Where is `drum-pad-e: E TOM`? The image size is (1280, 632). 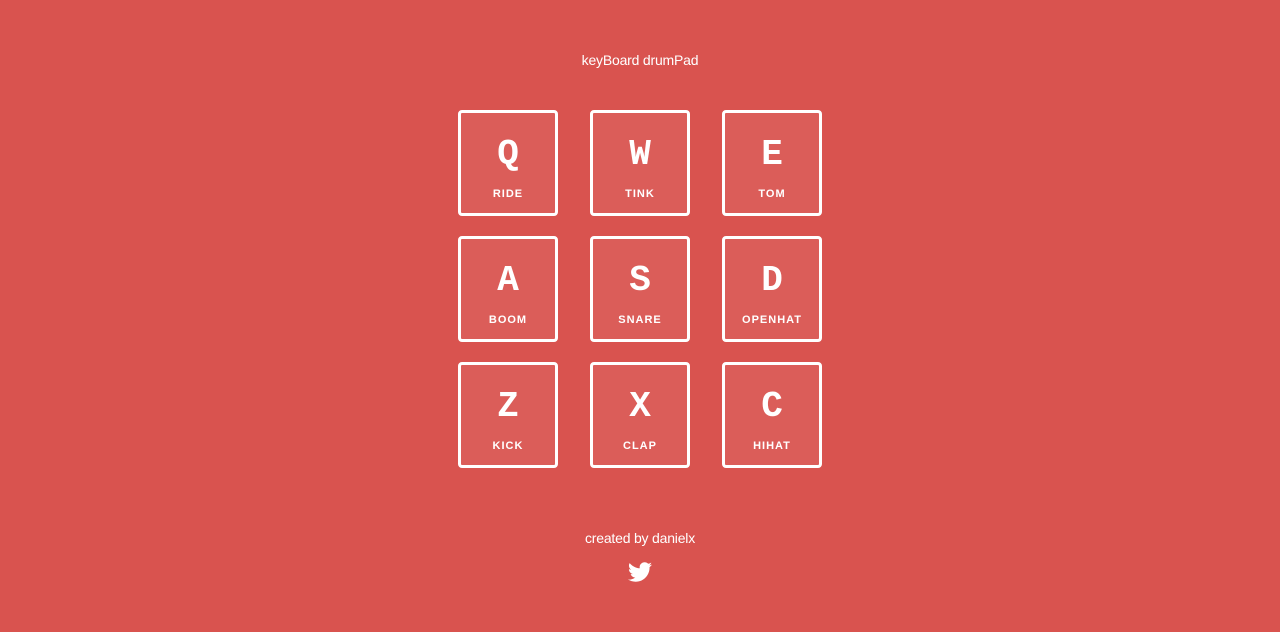 drum-pad-e: E TOM is located at coordinates (772, 163).